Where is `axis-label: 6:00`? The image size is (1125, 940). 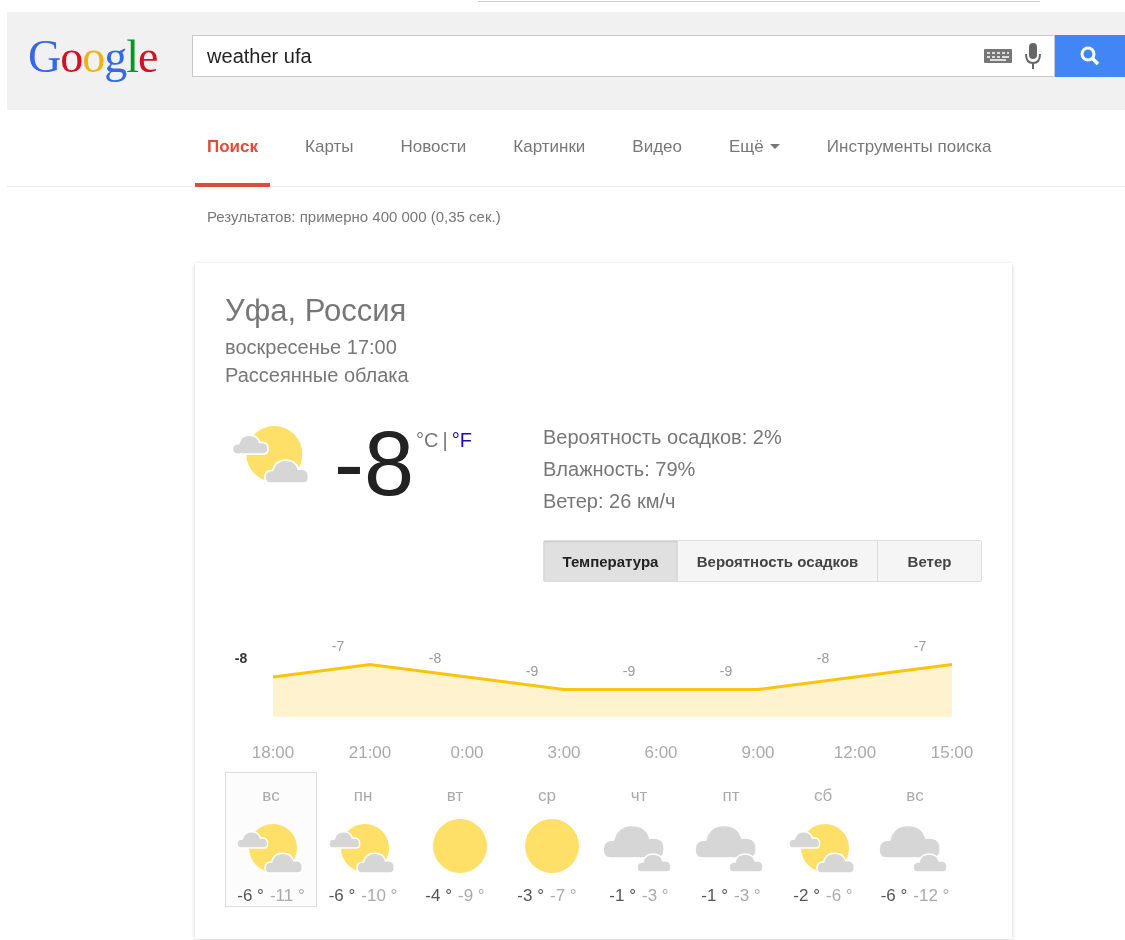
axis-label: 6:00 is located at coordinates (661, 752).